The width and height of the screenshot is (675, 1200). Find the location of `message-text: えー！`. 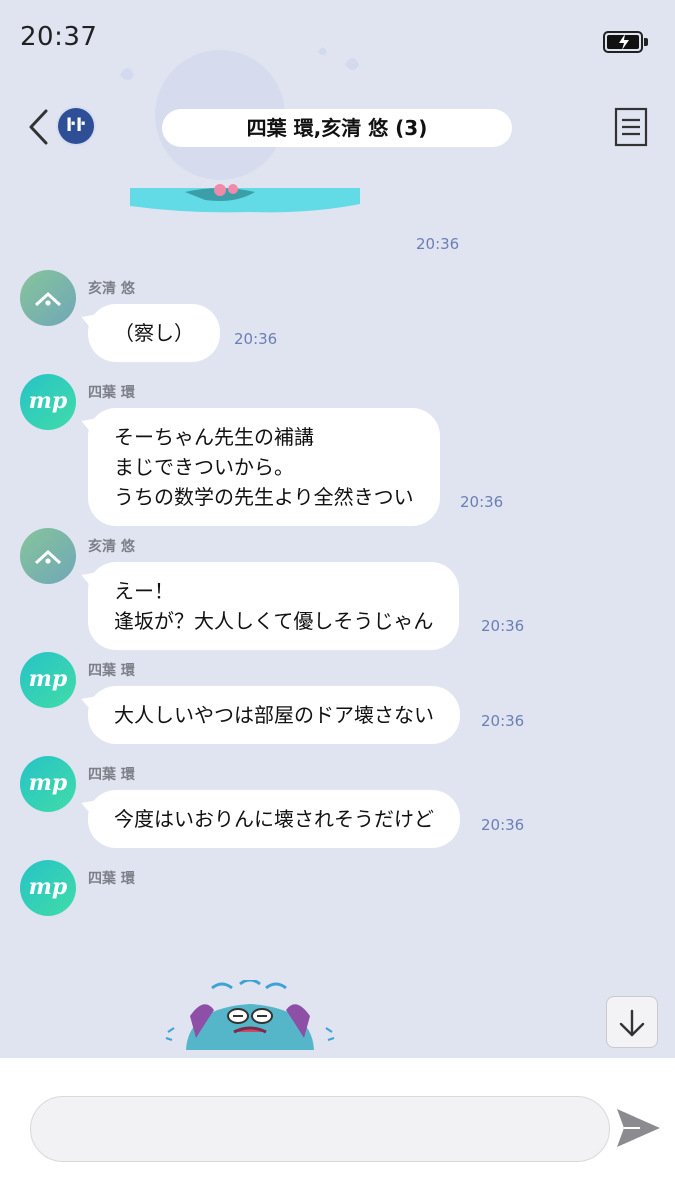

message-text: えー！ is located at coordinates (144, 591).